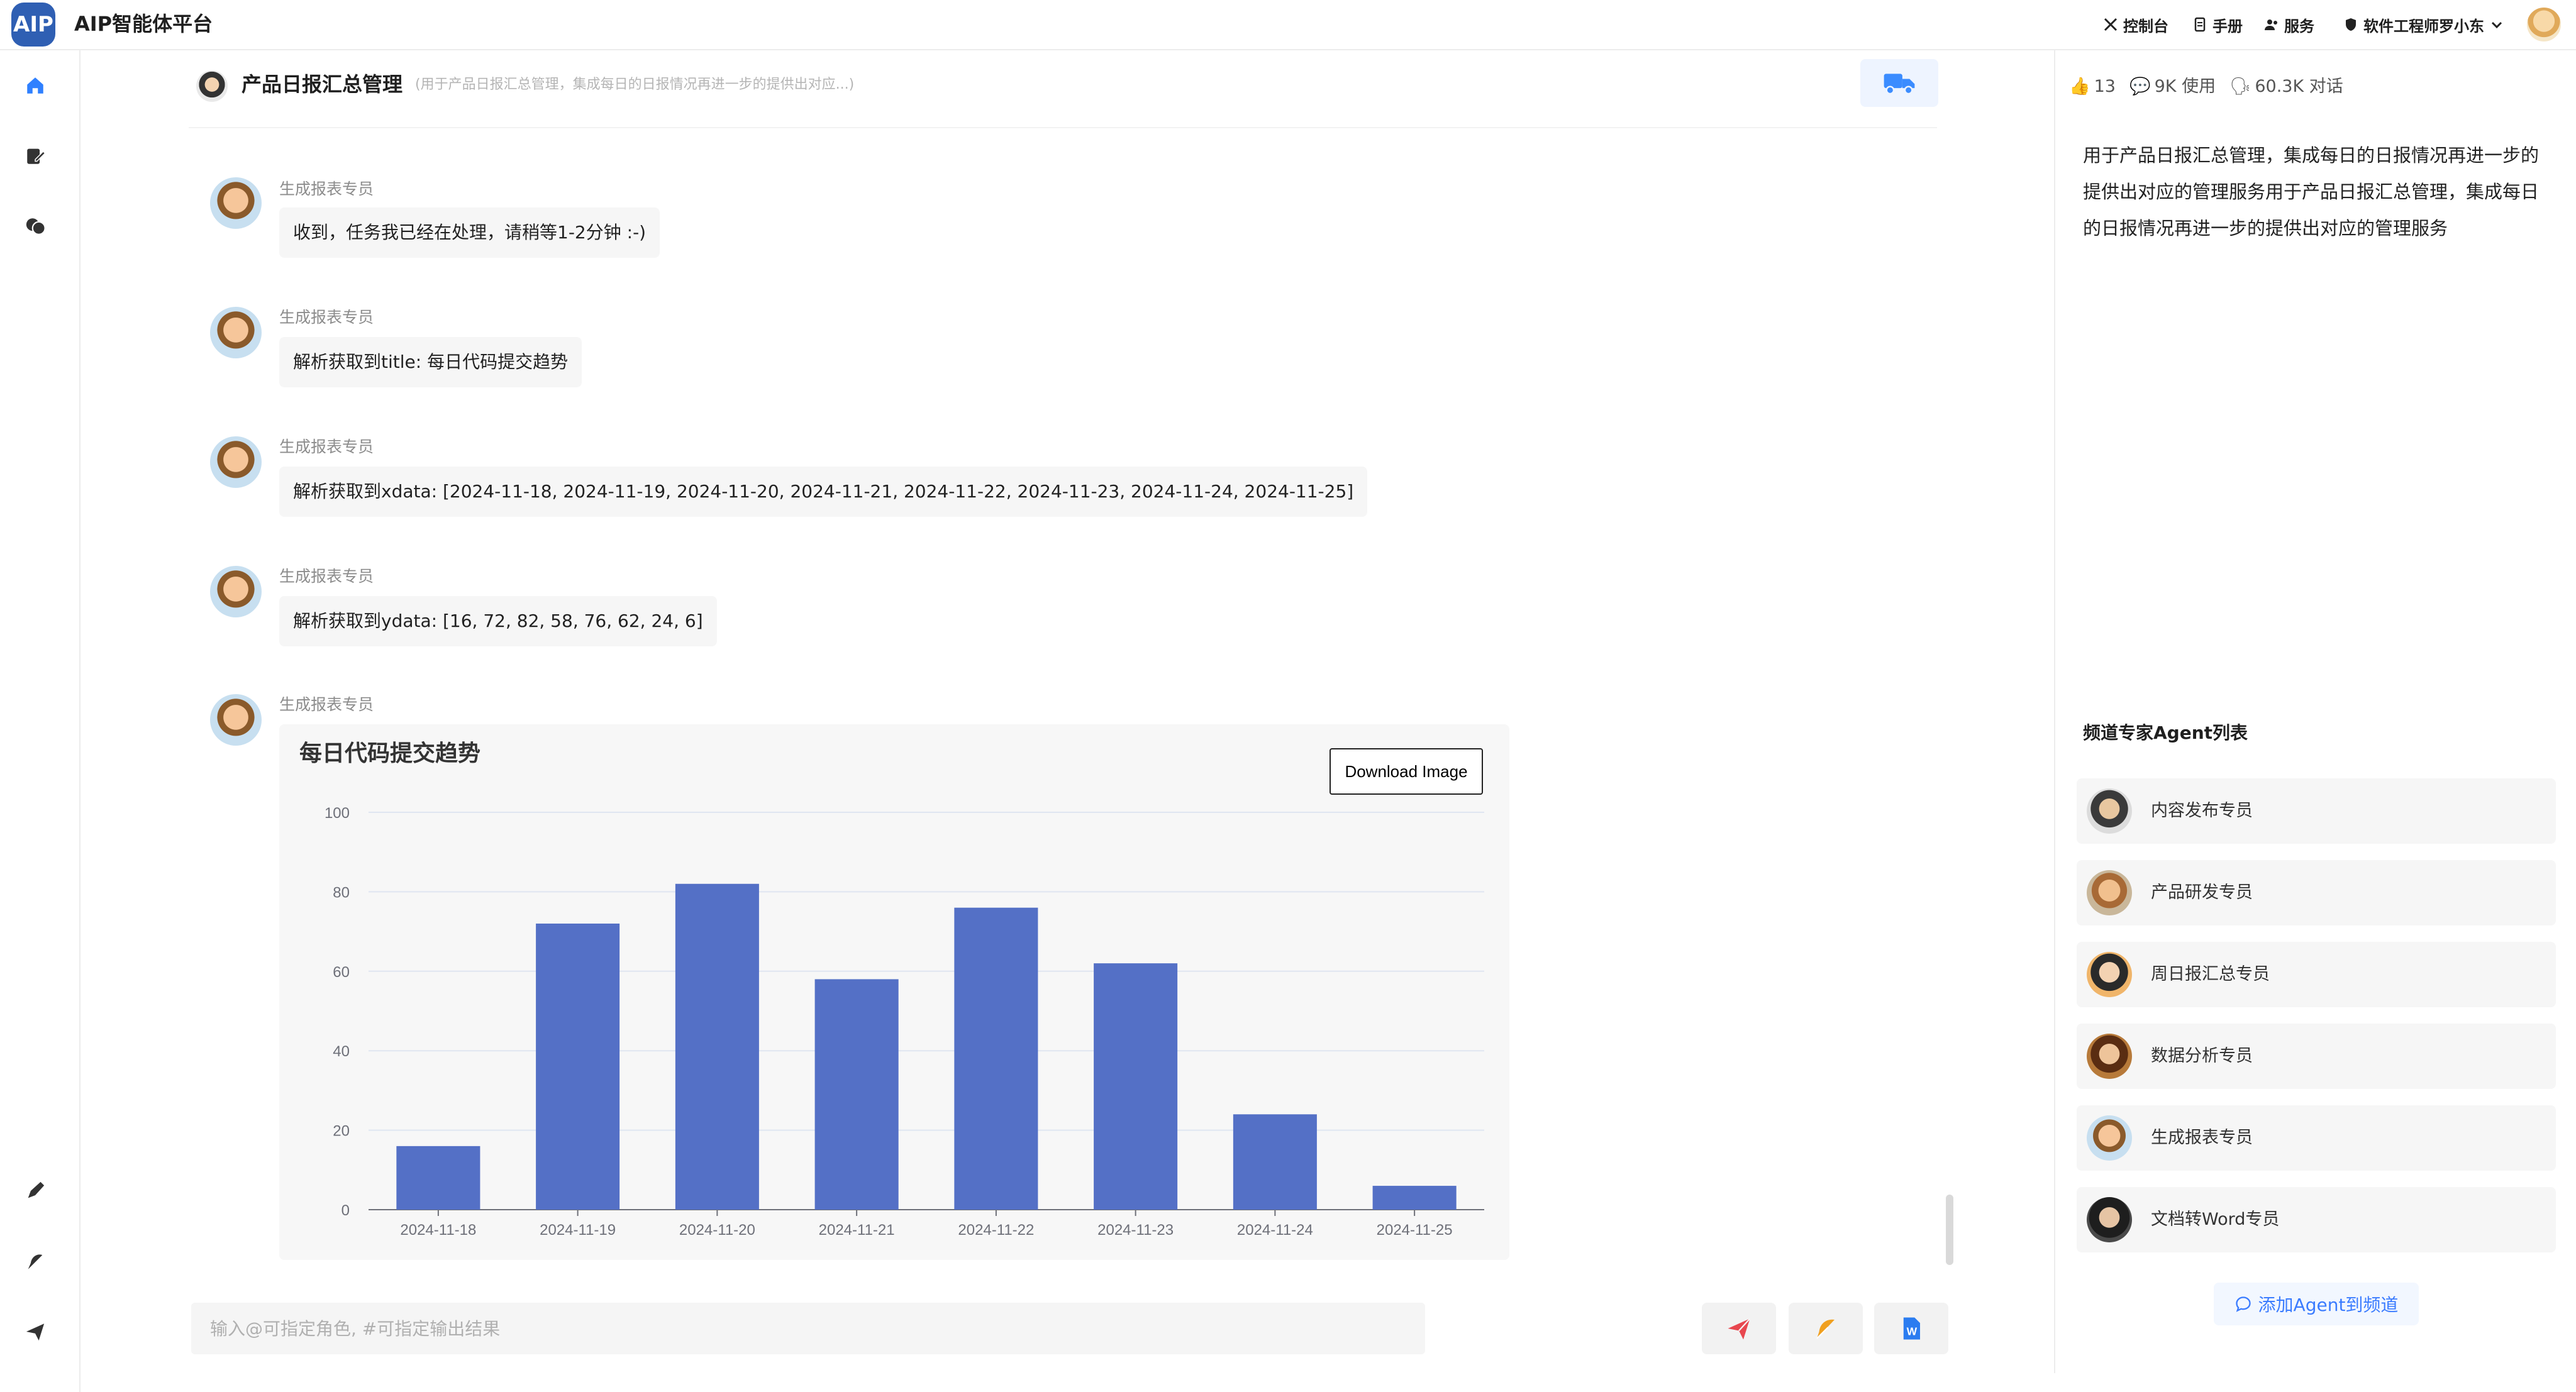  I want to click on channel-avatar, so click(212, 86).